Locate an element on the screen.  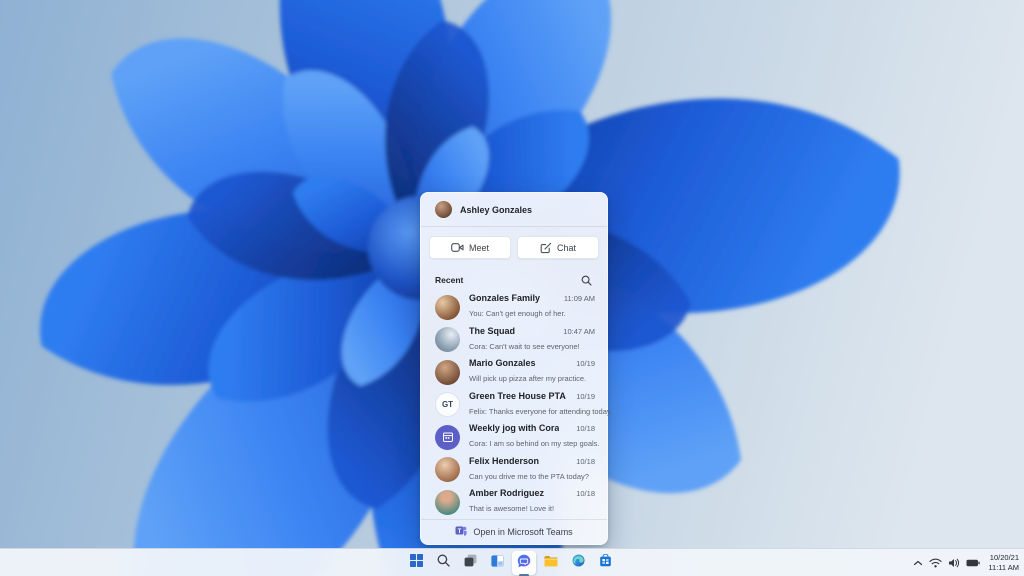
conversation-preview: Cora: I am so behind on my step goals. is located at coordinates (534, 444).